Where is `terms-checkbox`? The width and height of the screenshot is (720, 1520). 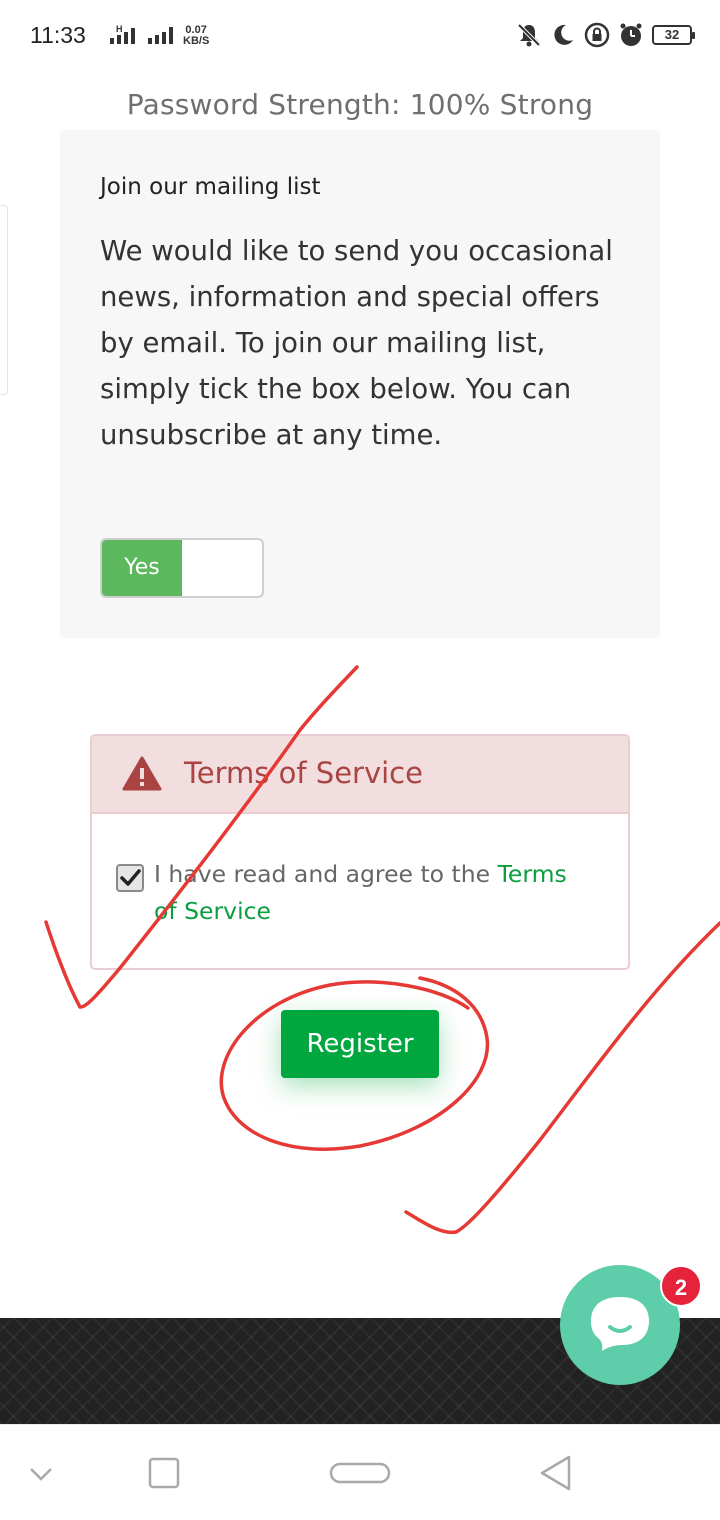 terms-checkbox is located at coordinates (130, 878).